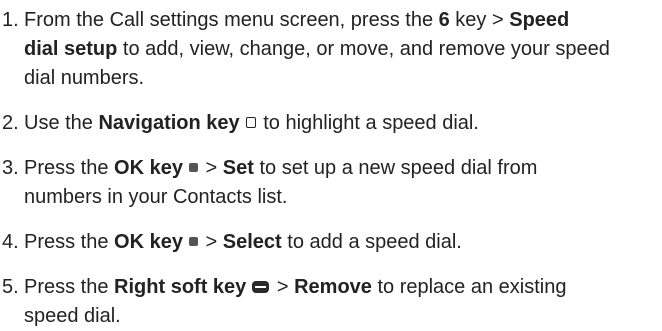  I want to click on key-name: 6, so click(444, 20).